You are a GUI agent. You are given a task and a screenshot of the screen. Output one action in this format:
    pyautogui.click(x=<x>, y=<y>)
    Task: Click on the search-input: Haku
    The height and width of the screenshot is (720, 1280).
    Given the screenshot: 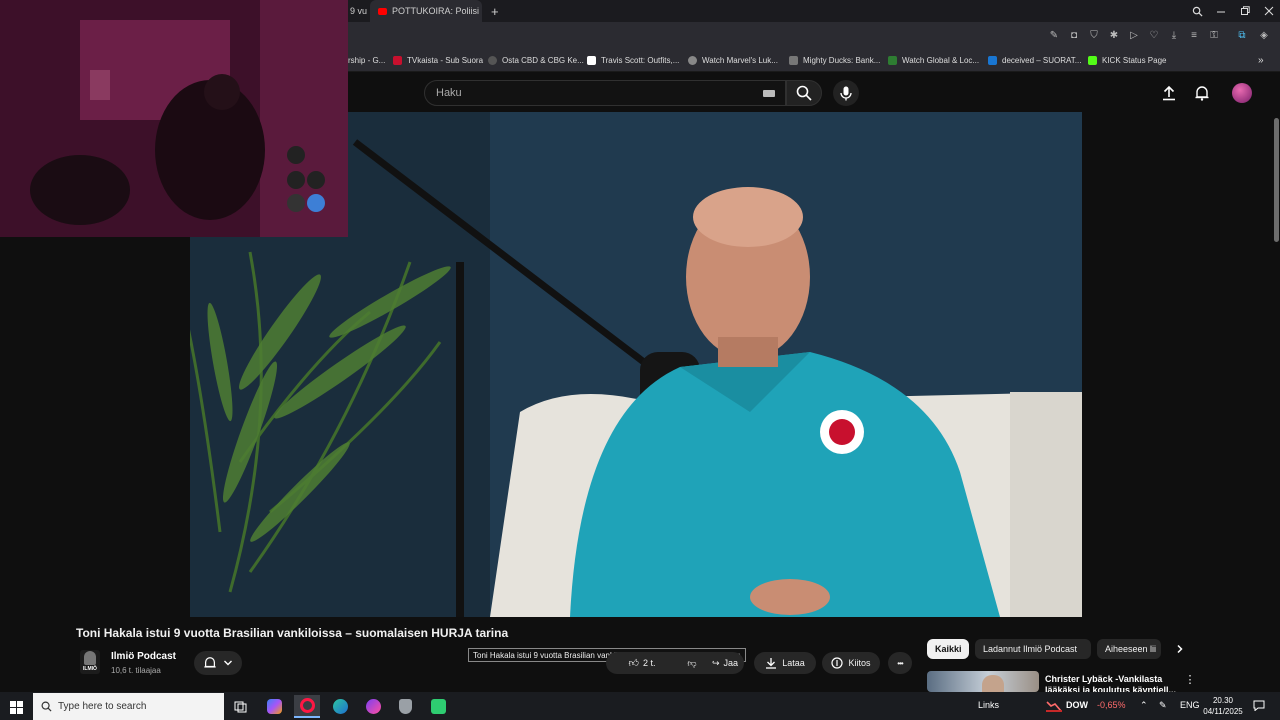 What is the action you would take?
    pyautogui.click(x=605, y=93)
    